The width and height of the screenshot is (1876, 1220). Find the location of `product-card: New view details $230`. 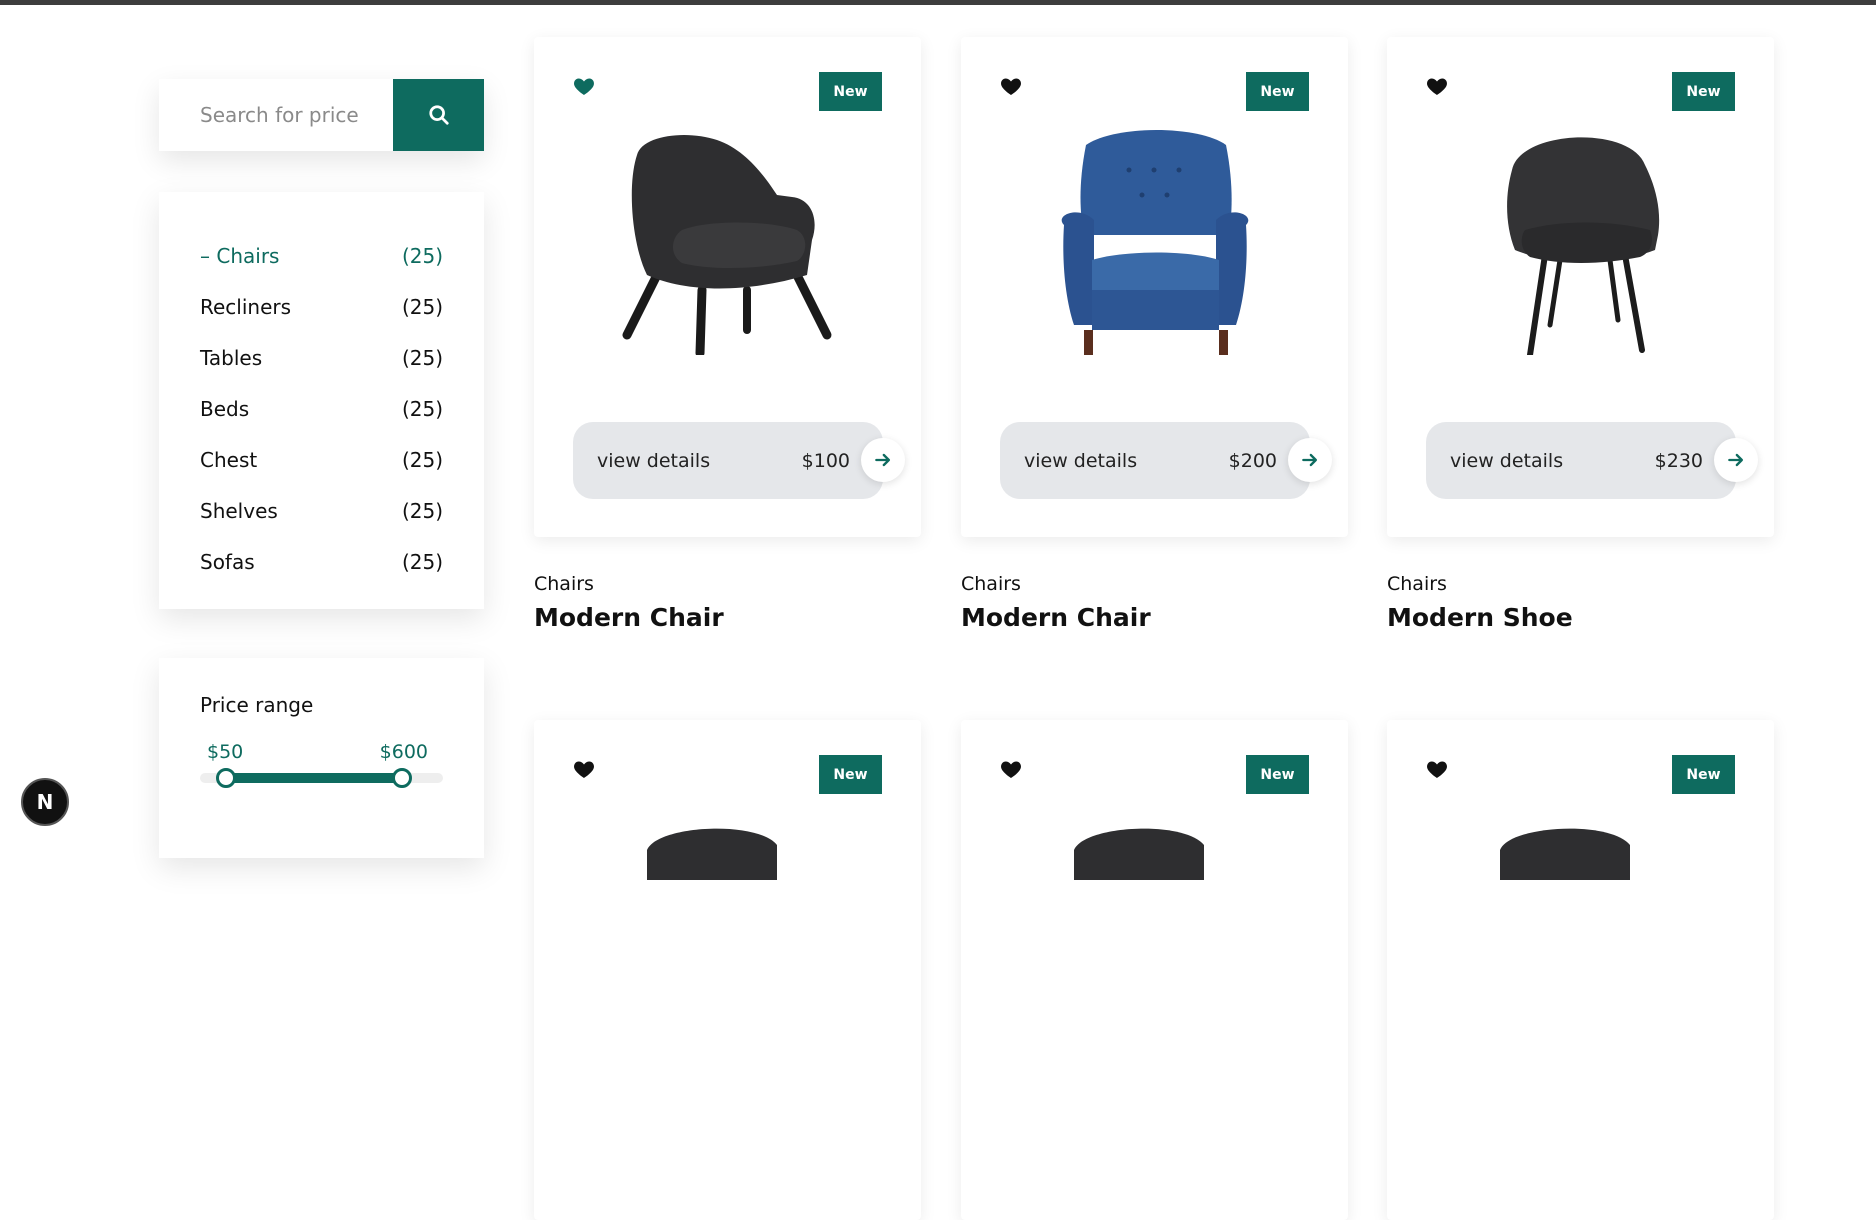

product-card: New view details $230 is located at coordinates (1580, 287).